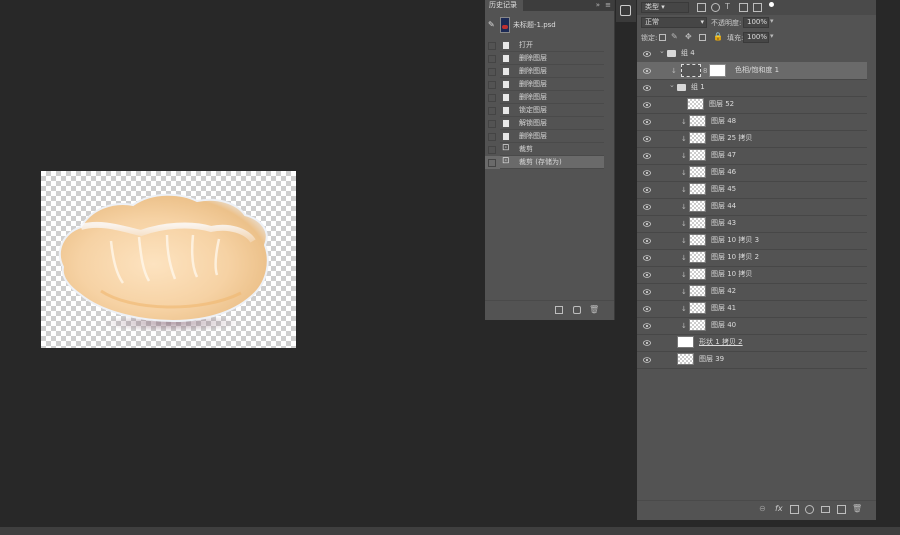 The height and width of the screenshot is (535, 900). Describe the element at coordinates (794, 509) in the screenshot. I see `add-mask-icon` at that location.